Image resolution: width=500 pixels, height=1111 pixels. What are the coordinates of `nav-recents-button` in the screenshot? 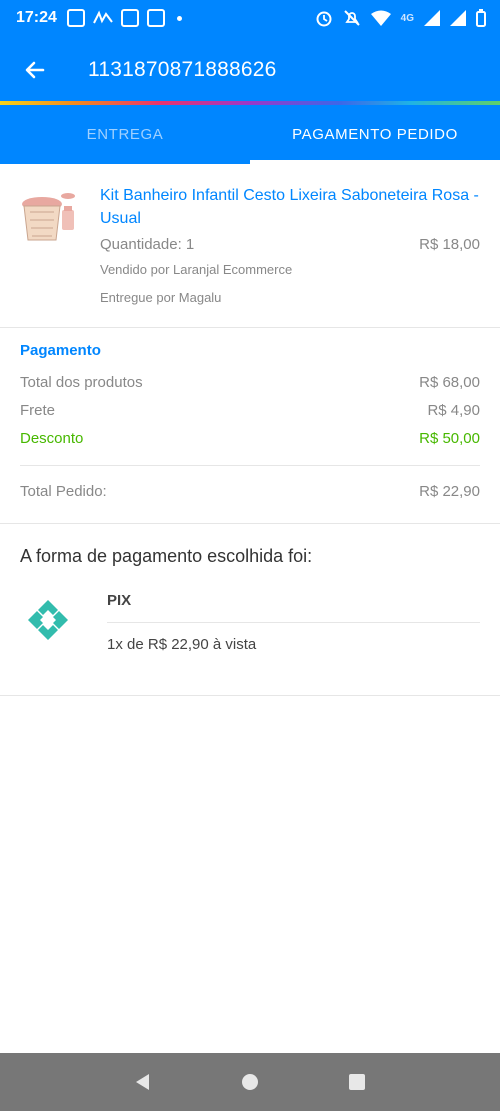 It's located at (357, 1082).